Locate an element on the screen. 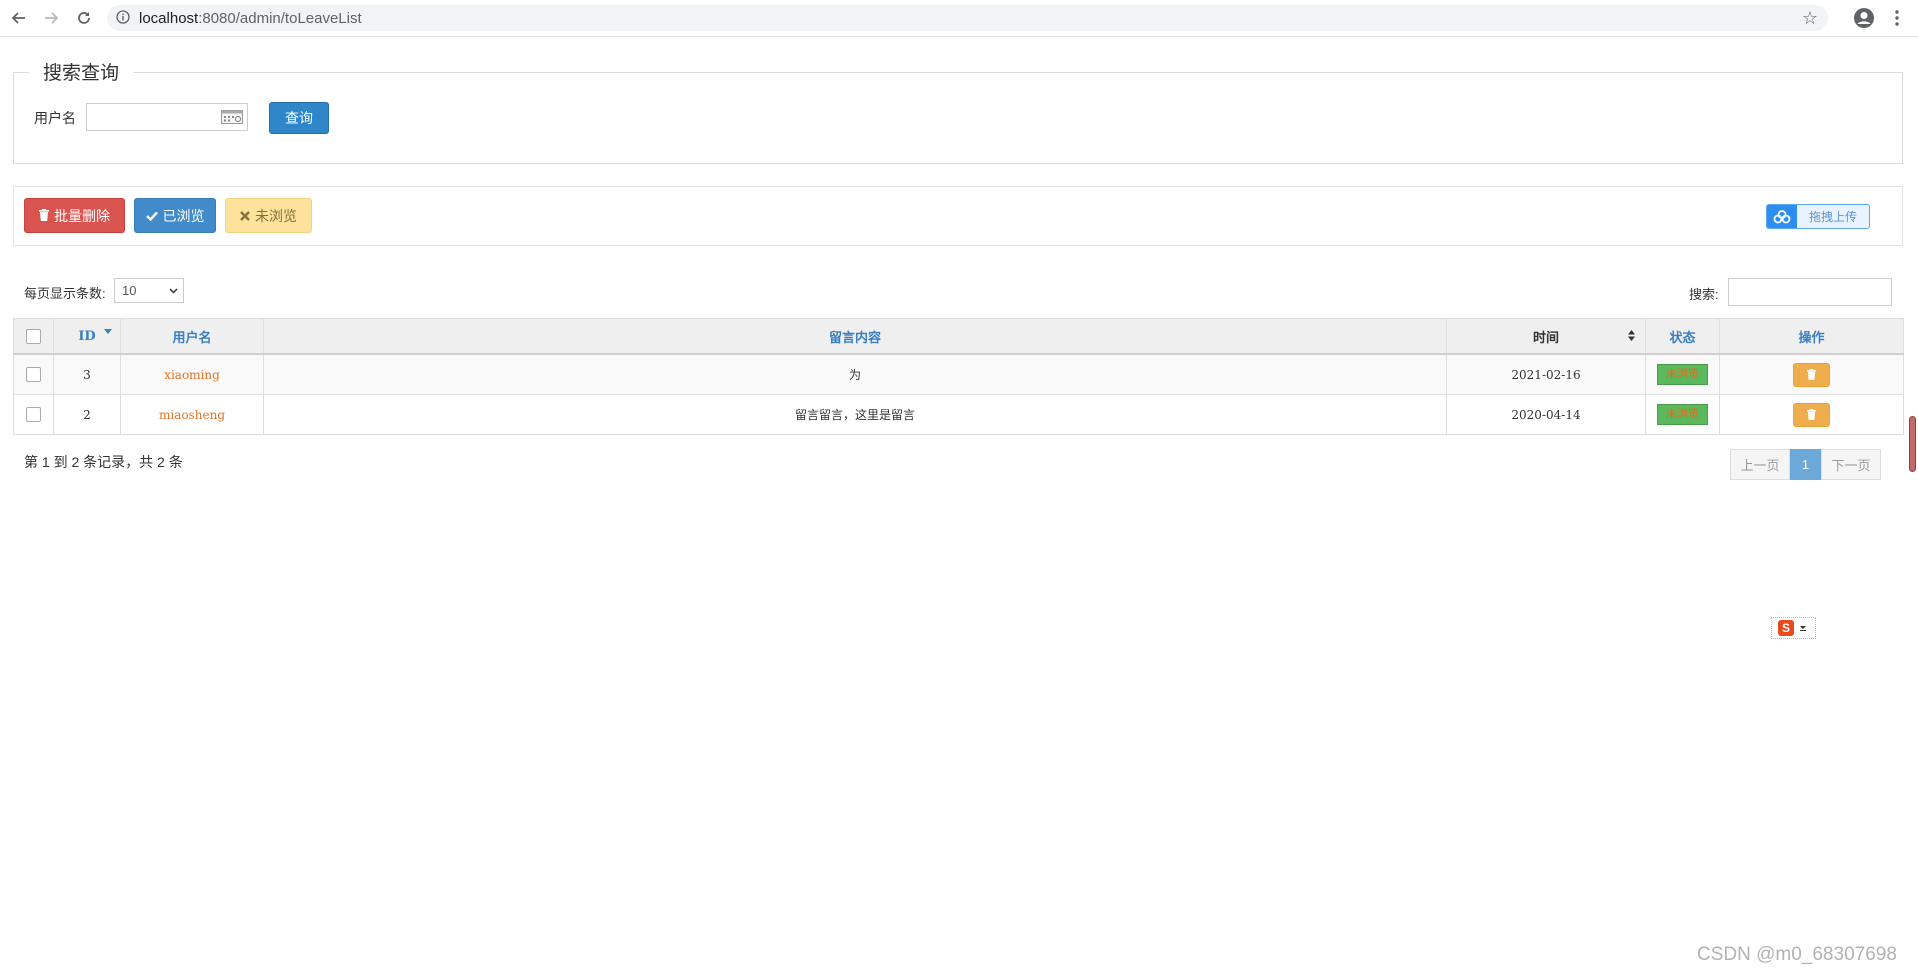  query-button: 查询 is located at coordinates (299, 118).